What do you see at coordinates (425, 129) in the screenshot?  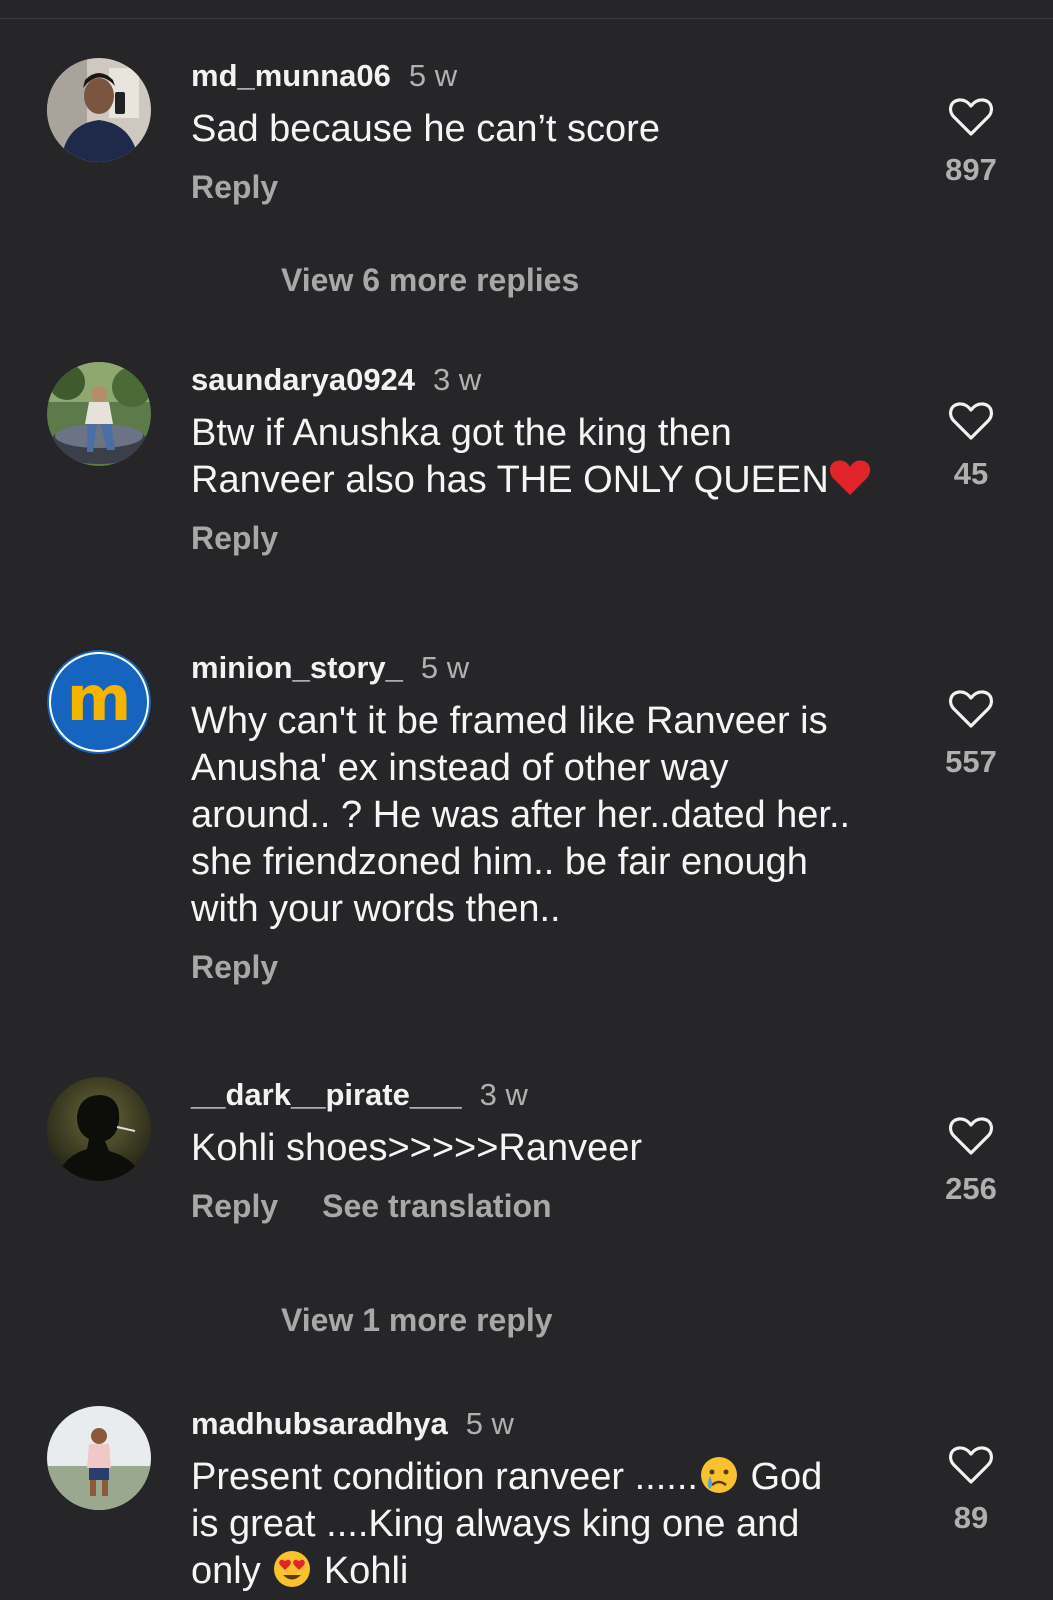 I see `comment-text: Sad because he can’t score` at bounding box center [425, 129].